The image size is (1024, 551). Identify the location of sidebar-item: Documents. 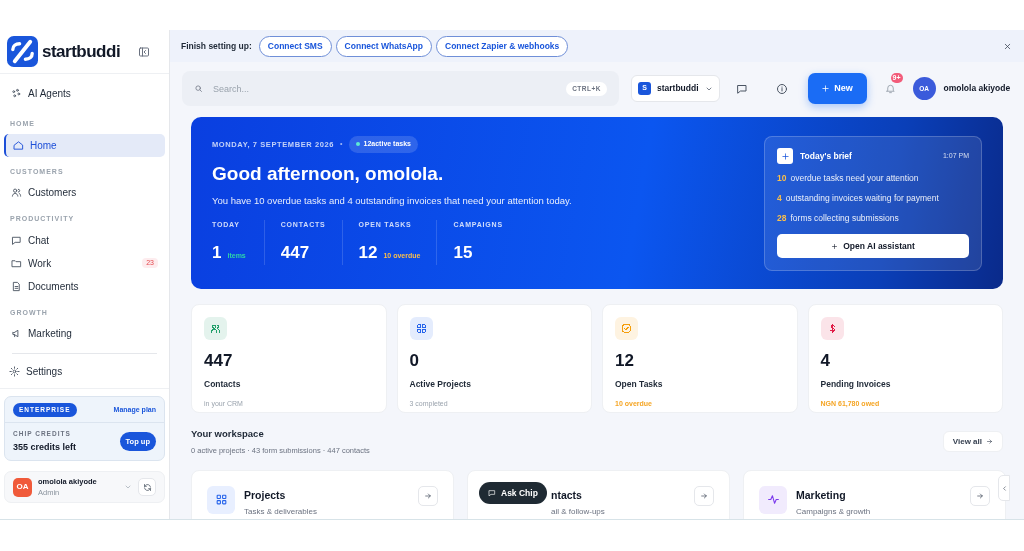
(84, 286).